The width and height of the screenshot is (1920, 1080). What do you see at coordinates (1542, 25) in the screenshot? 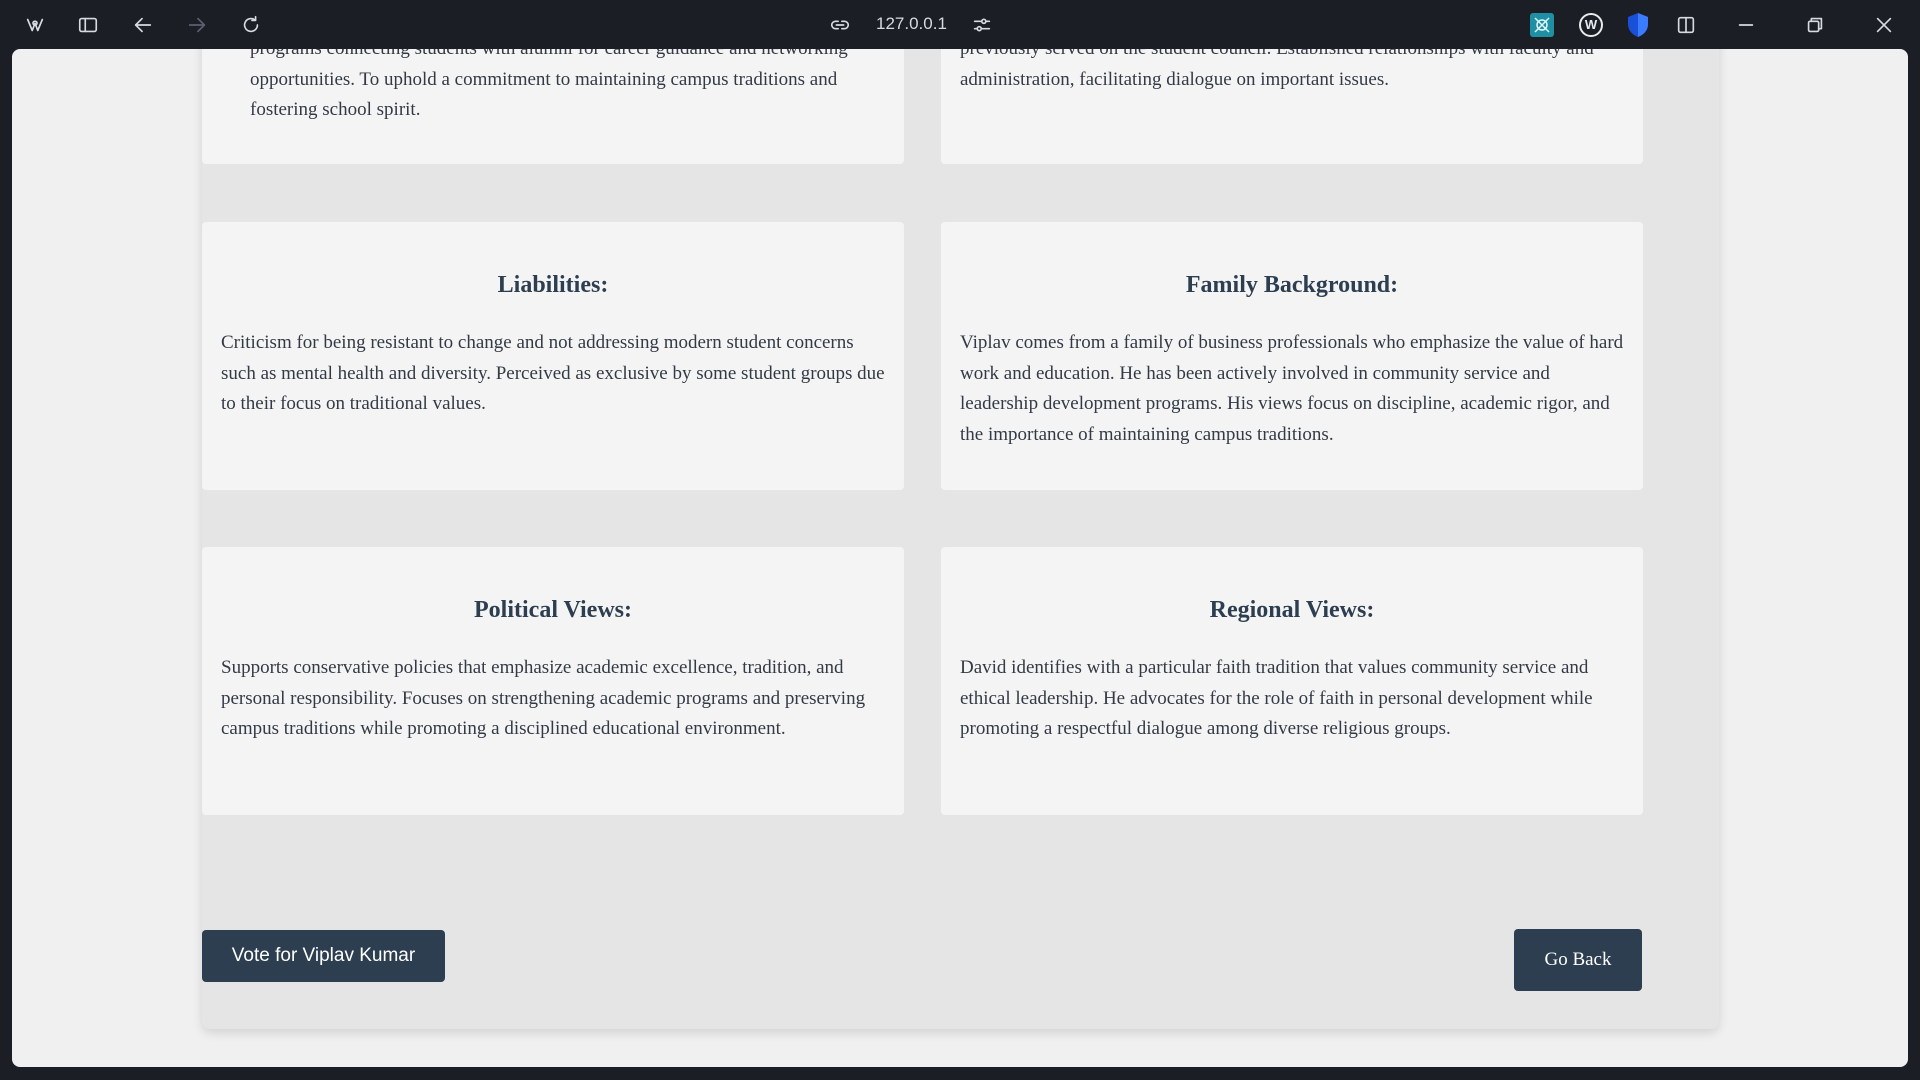
I see `extension-teal-icon` at bounding box center [1542, 25].